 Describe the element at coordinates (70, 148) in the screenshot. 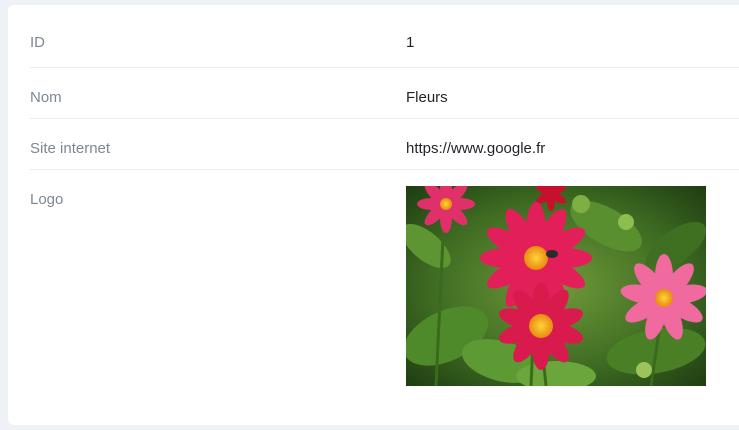

I see `site-internet-label: Site internet` at that location.